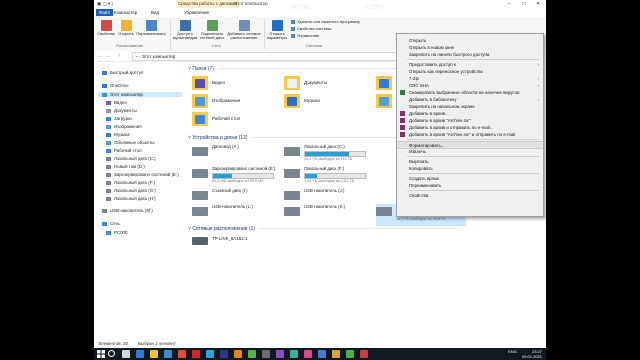 This screenshot has height=360, width=640. What do you see at coordinates (470, 185) in the screenshot?
I see `menu-item: Переименовать` at bounding box center [470, 185].